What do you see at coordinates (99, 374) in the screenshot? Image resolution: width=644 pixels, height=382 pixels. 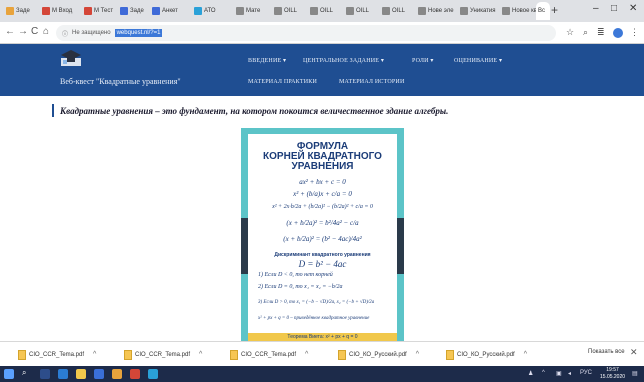 I see `store-icon` at bounding box center [99, 374].